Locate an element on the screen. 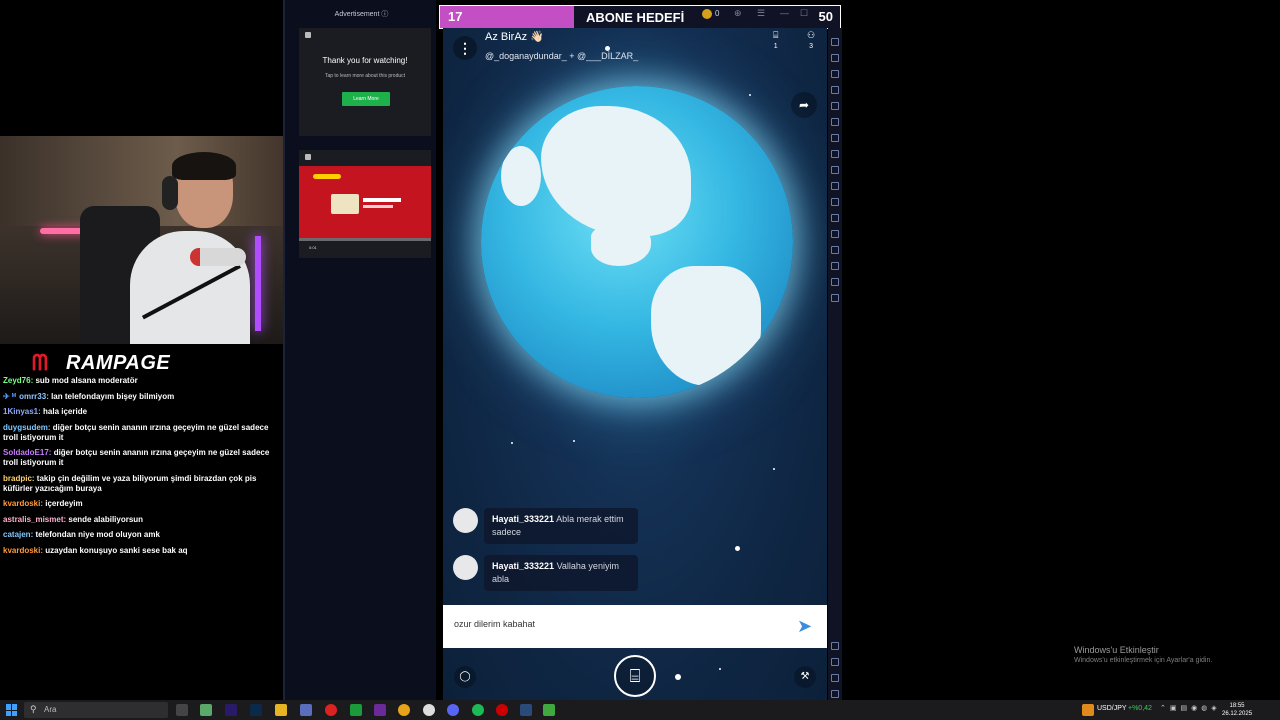  window-maximize-icon: ☐ is located at coordinates (804, 13).